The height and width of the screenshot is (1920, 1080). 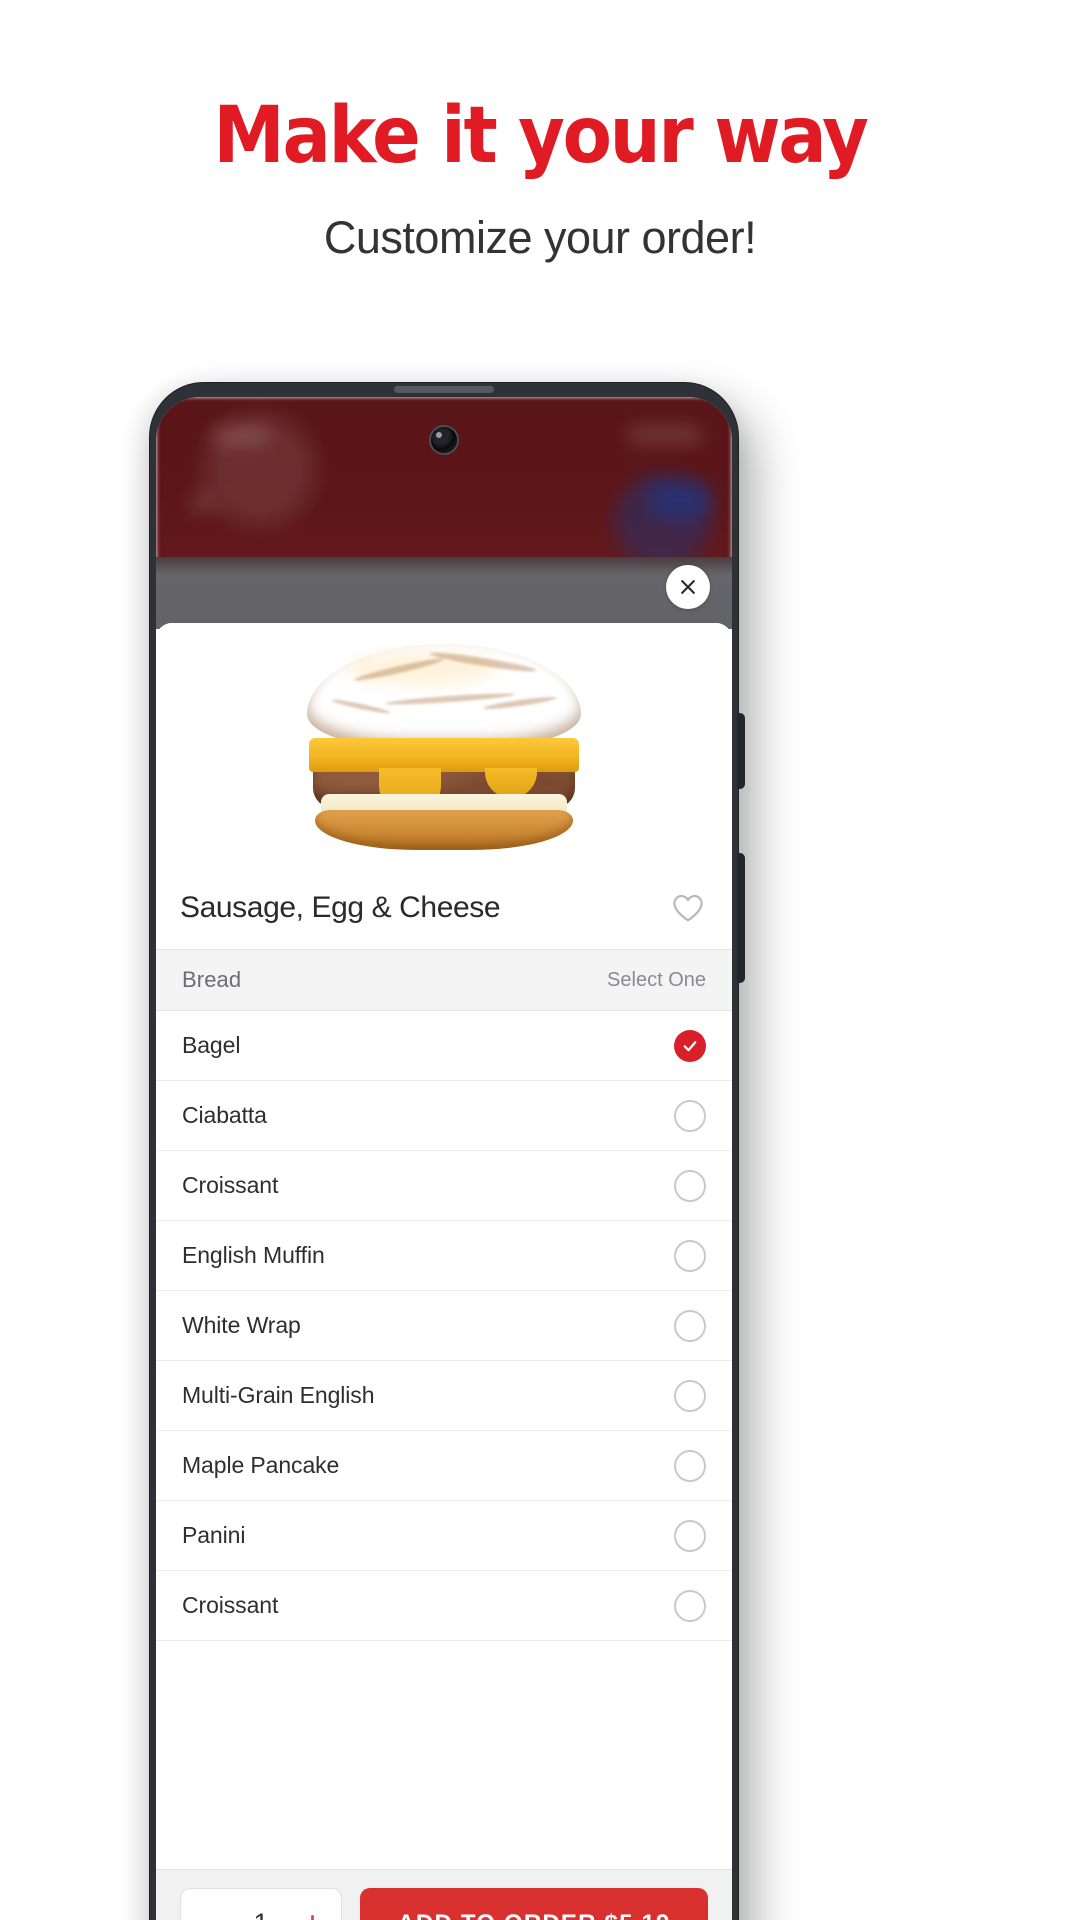 What do you see at coordinates (444, 1536) in the screenshot?
I see `option-row: Panini` at bounding box center [444, 1536].